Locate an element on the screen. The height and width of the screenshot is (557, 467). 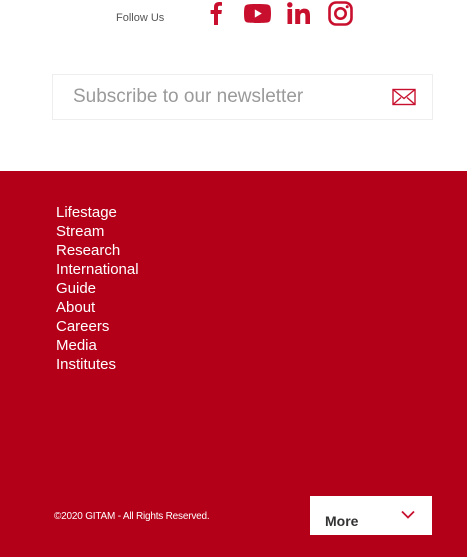
newsletter-email-input is located at coordinates (223, 97).